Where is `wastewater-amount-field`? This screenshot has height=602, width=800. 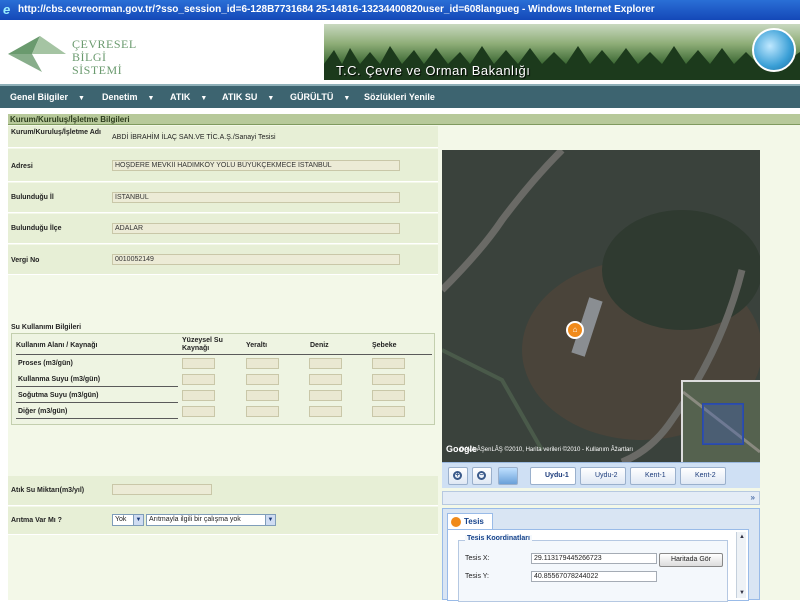 wastewater-amount-field is located at coordinates (162, 489).